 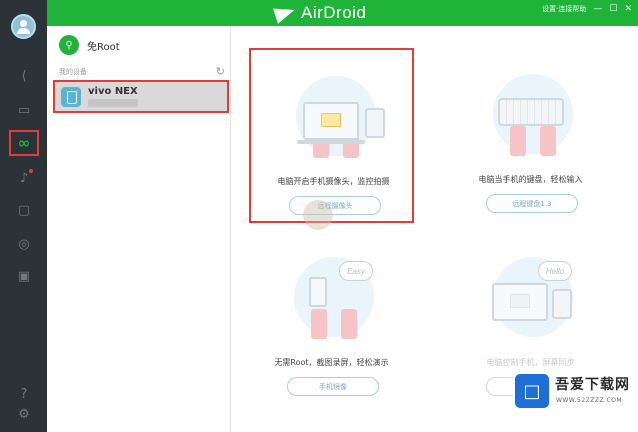 I want to click on close-button: ✕, so click(x=628, y=9).